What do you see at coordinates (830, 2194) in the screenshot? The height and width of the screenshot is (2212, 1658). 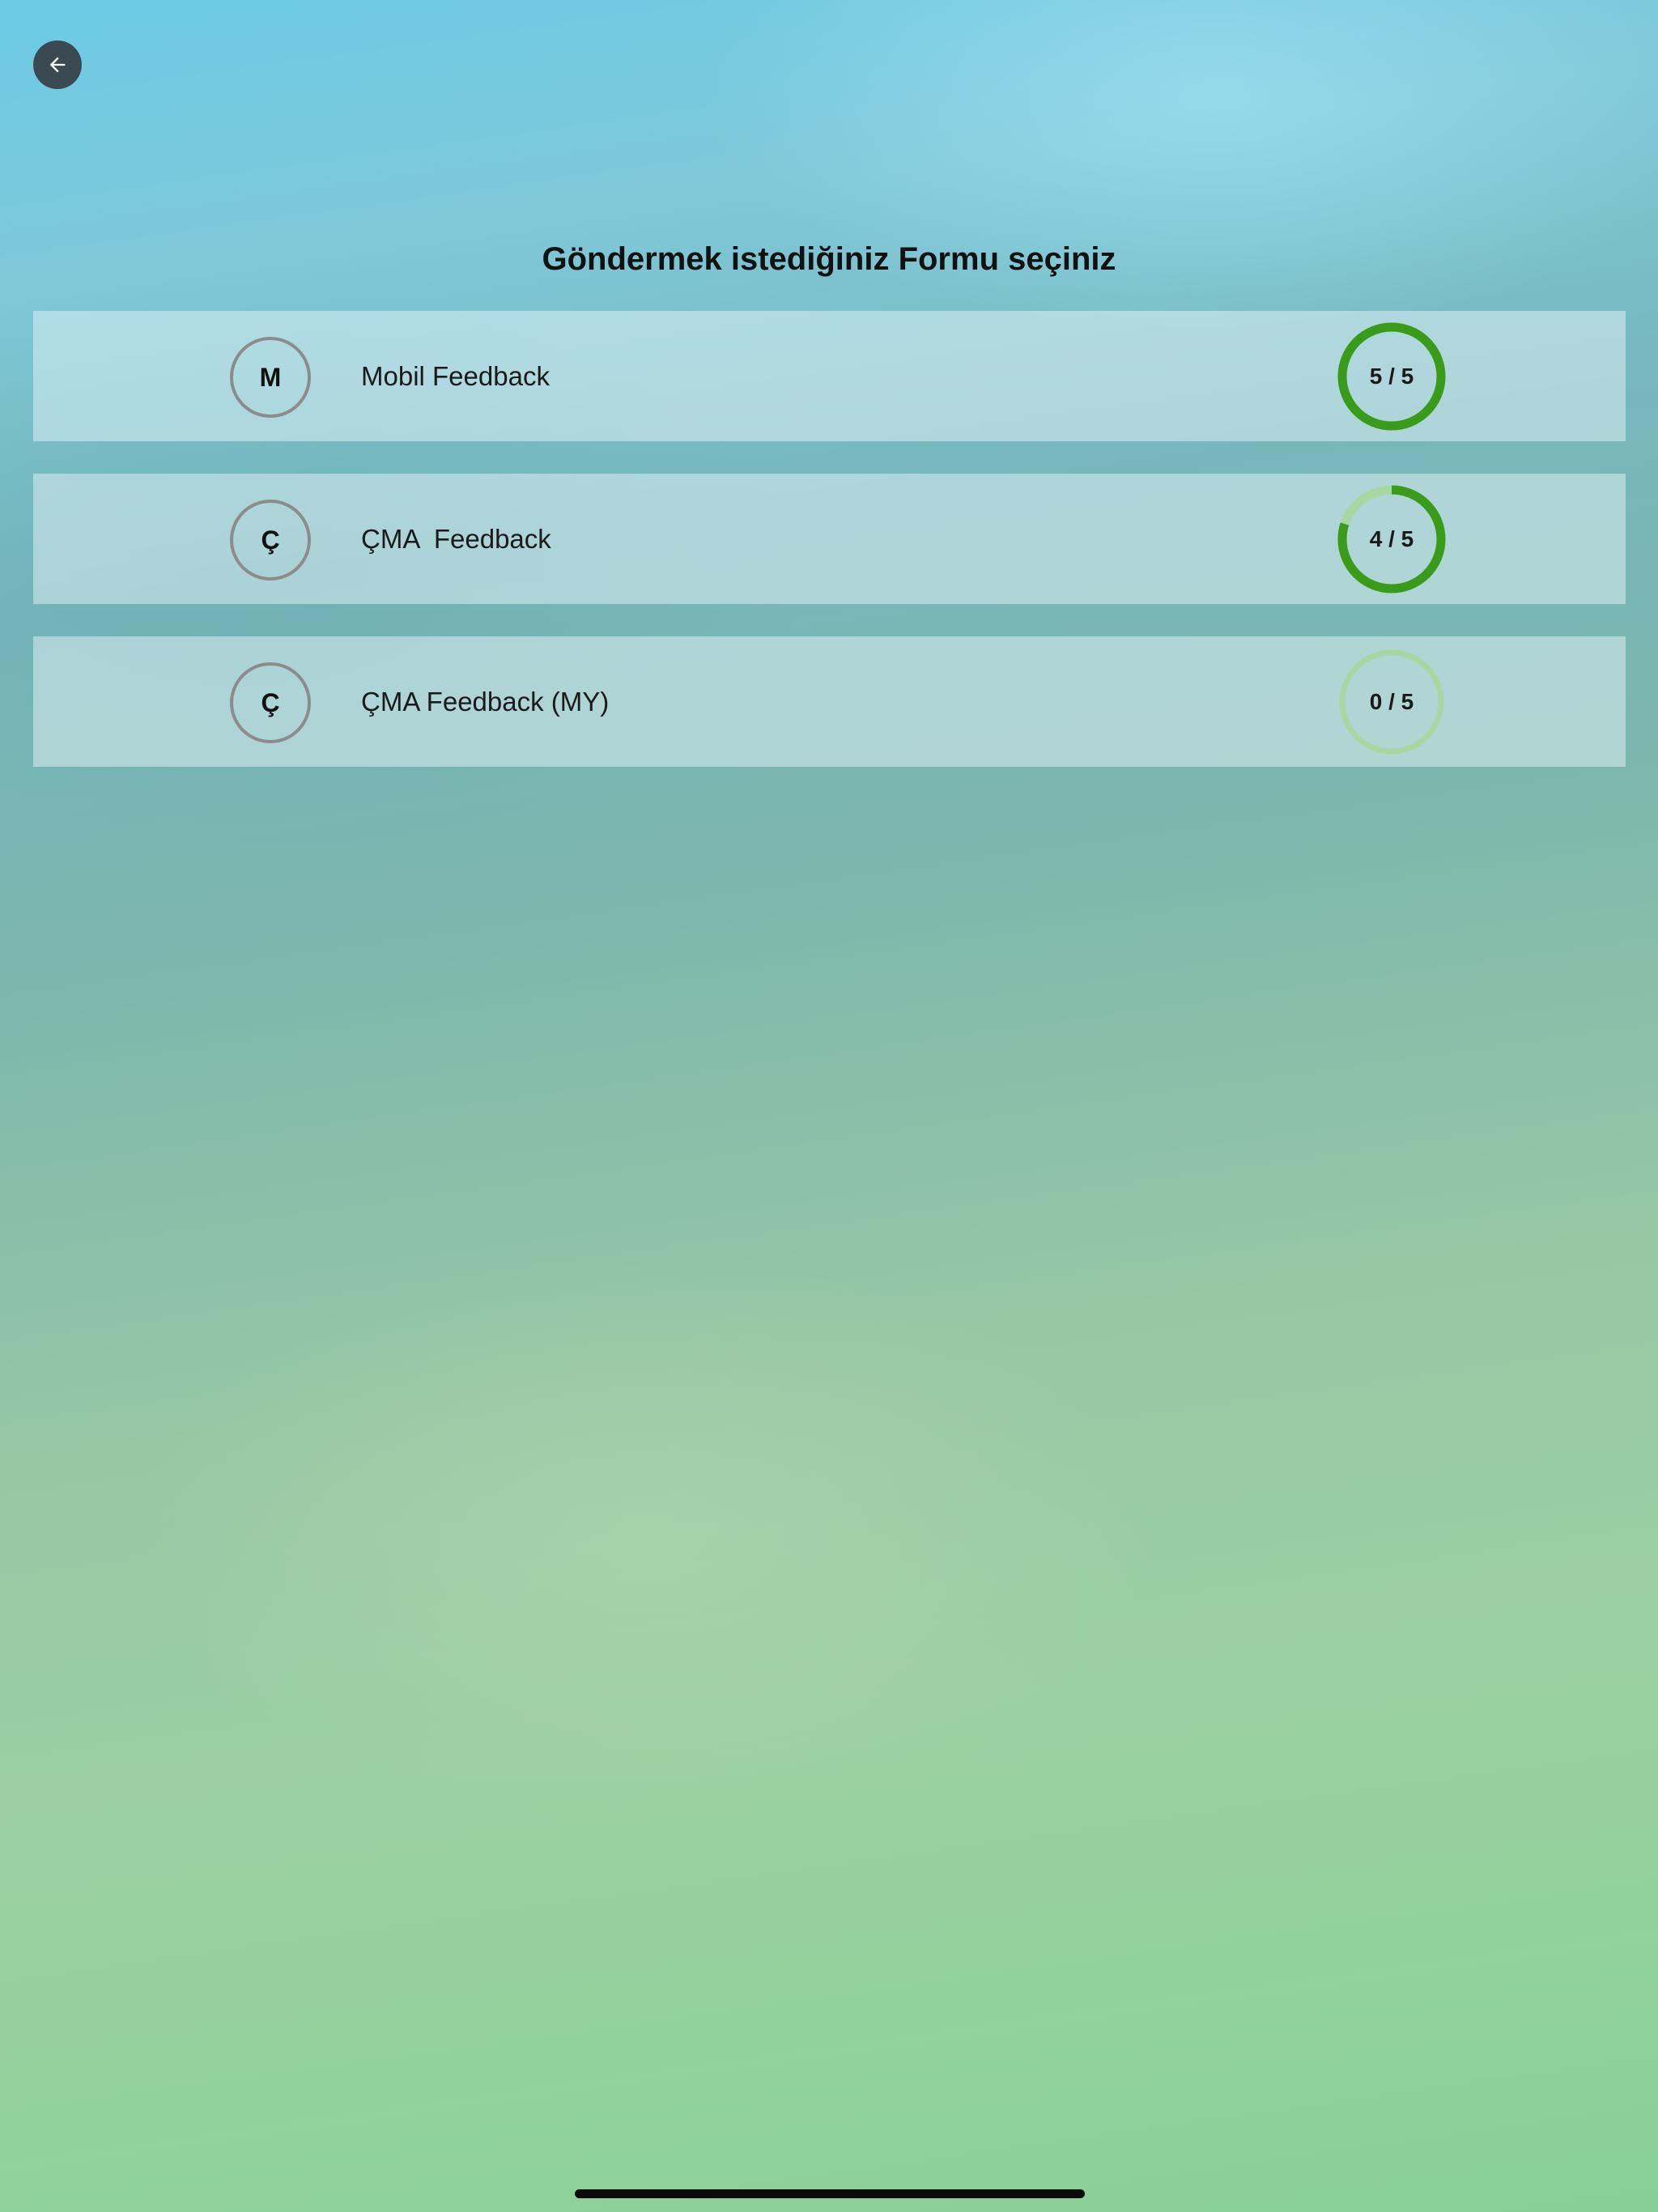 I see `home-indicator` at bounding box center [830, 2194].